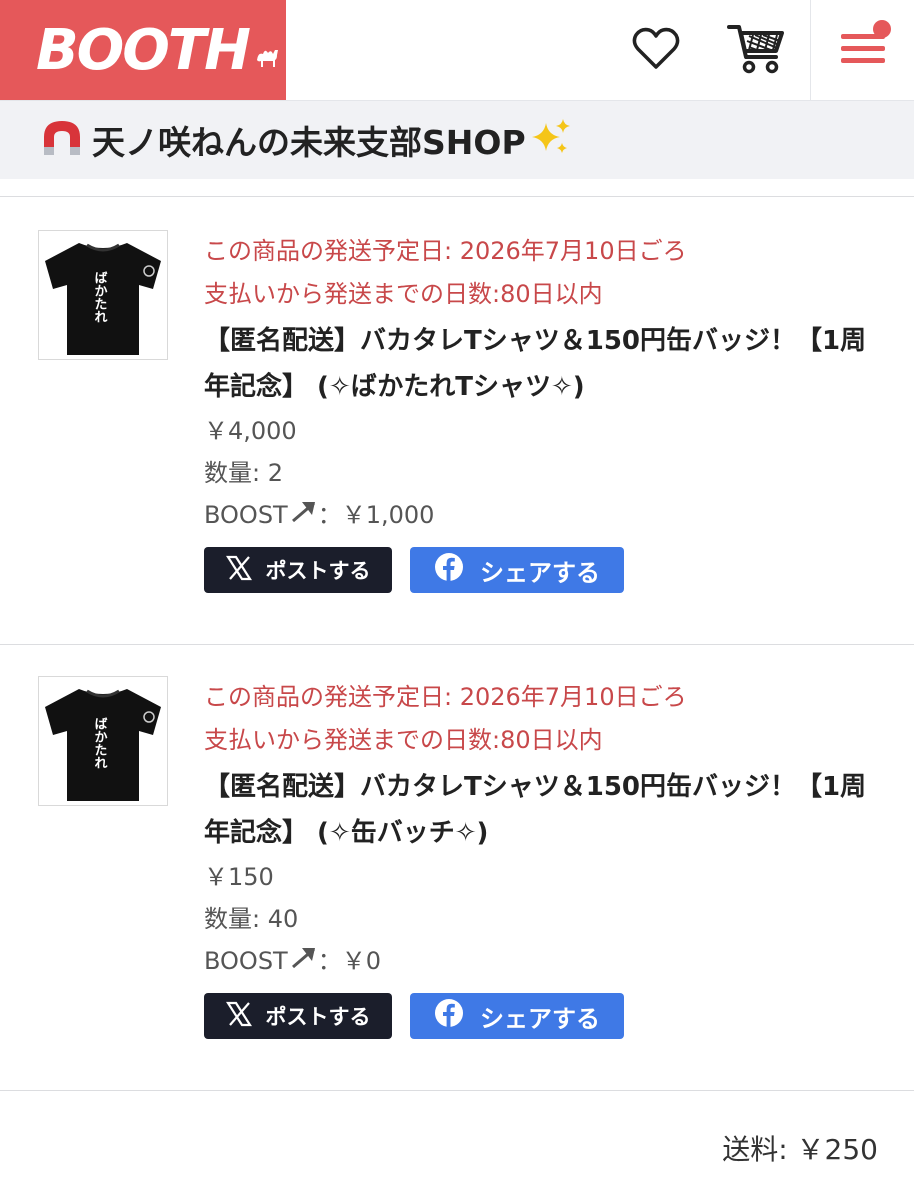 This screenshot has height=1200, width=914. What do you see at coordinates (544, 515) in the screenshot?
I see `boost-row: BOOST ：￥1,000` at bounding box center [544, 515].